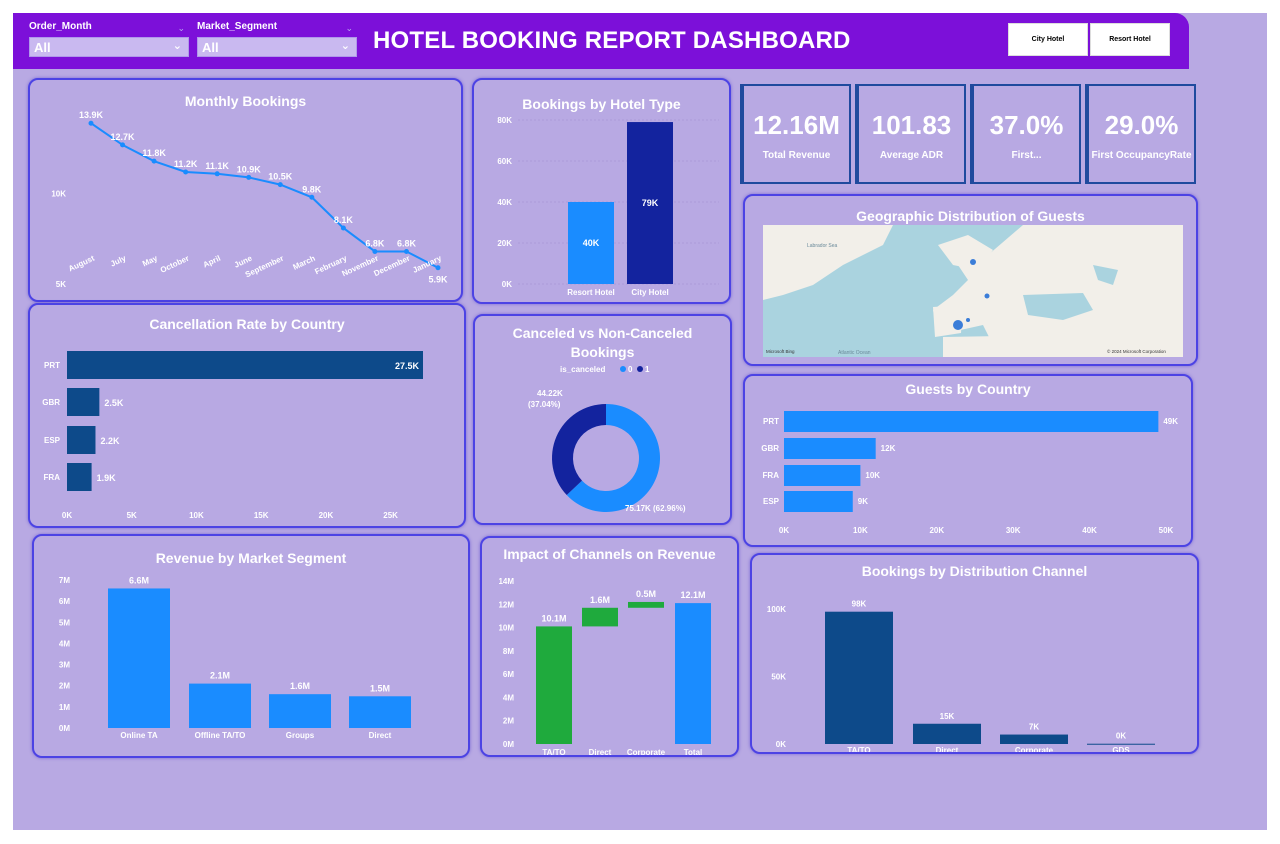 The height and width of the screenshot is (844, 1280). What do you see at coordinates (854, 353) in the screenshot?
I see `map-label-atlantic: Atlantic Ocean` at bounding box center [854, 353].